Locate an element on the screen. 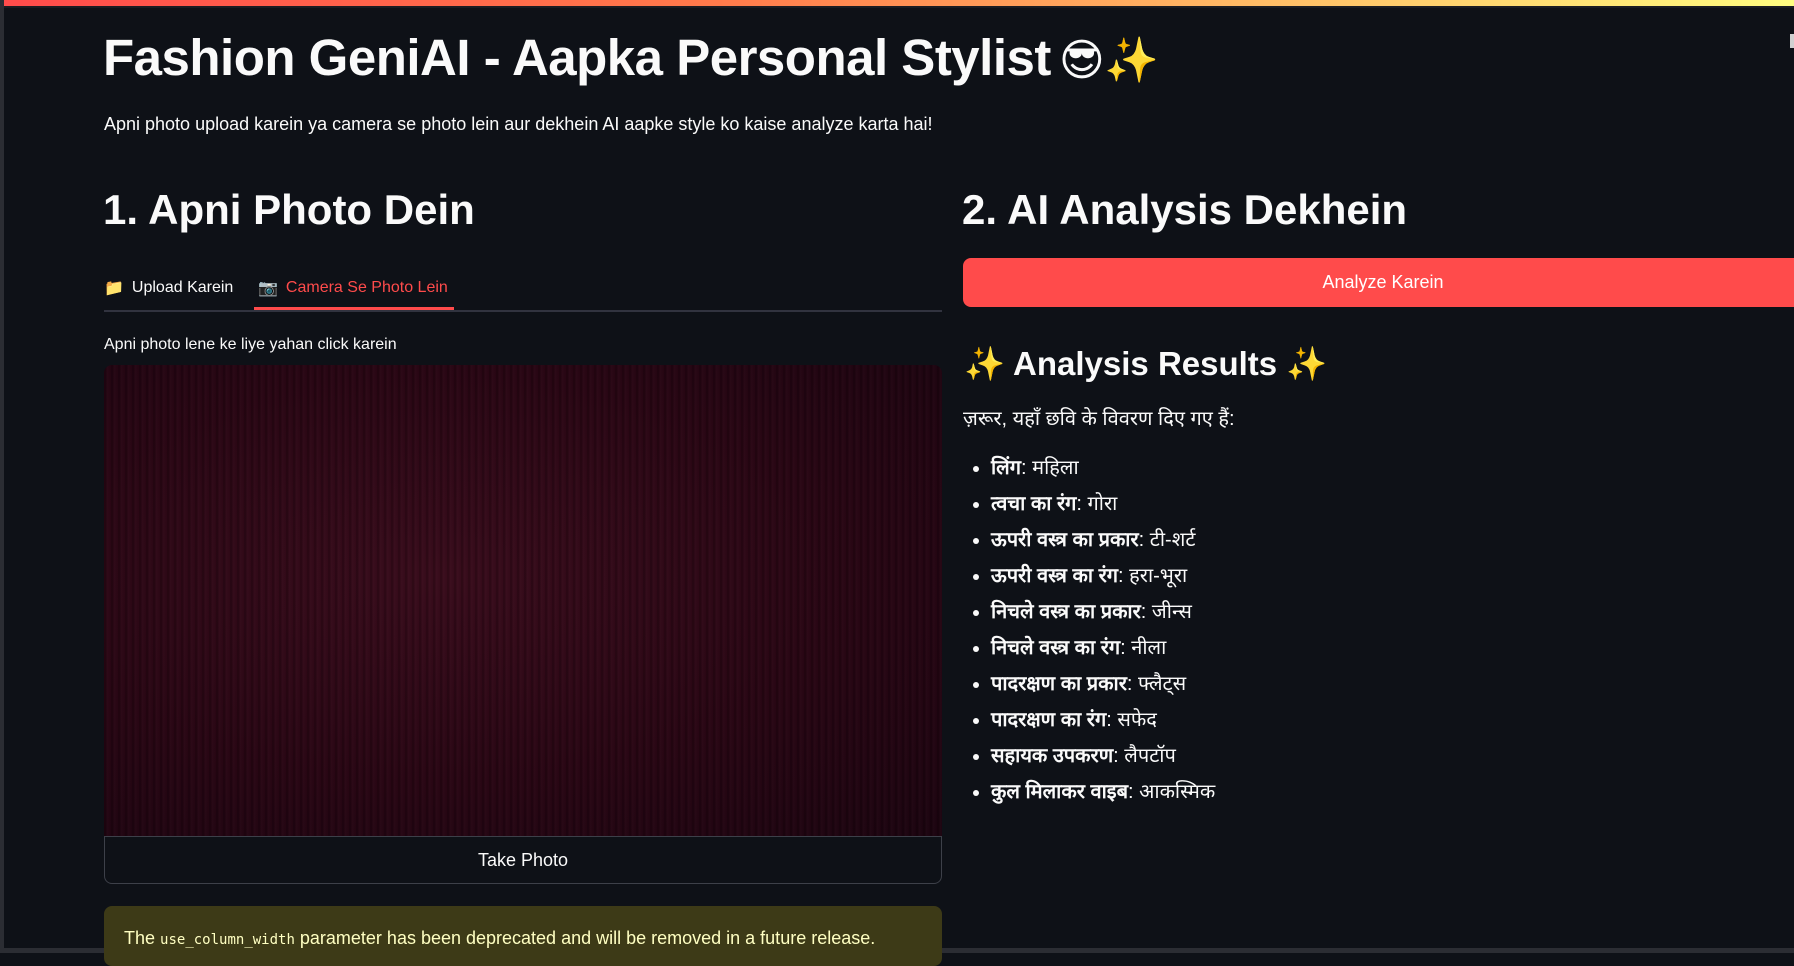 This screenshot has width=1794, height=966. result-item-footwear-type: पादरक्षण का प्रकार: फ्लैट्स is located at coordinates (1103, 684).